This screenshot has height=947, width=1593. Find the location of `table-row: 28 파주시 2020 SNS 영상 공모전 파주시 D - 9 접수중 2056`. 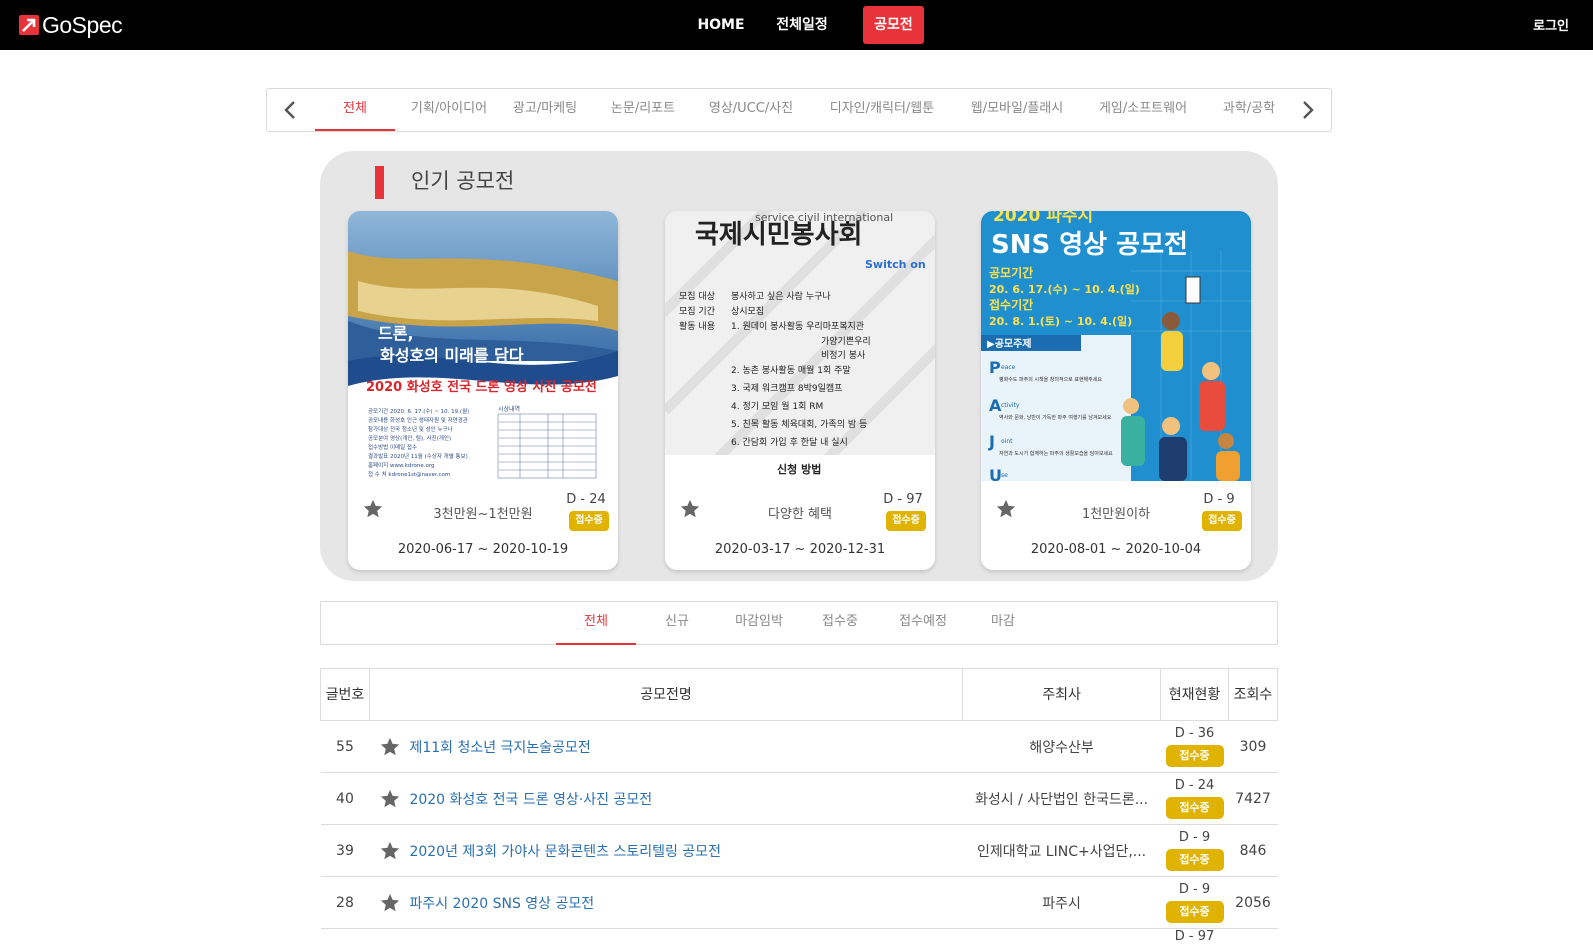

table-row: 28 파주시 2020 SNS 영상 공모전 파주시 D - 9 접수중 2056 is located at coordinates (799, 902).